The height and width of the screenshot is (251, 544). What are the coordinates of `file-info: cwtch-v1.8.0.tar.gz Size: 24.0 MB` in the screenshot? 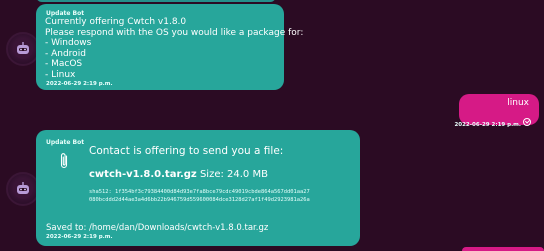 It's located at (178, 174).